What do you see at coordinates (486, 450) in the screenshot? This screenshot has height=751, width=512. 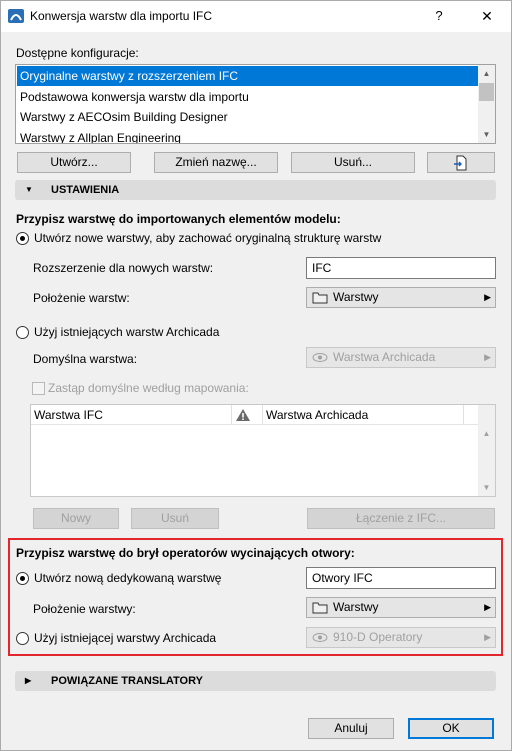 I see `table-scrollbar: ▲ ▼` at bounding box center [486, 450].